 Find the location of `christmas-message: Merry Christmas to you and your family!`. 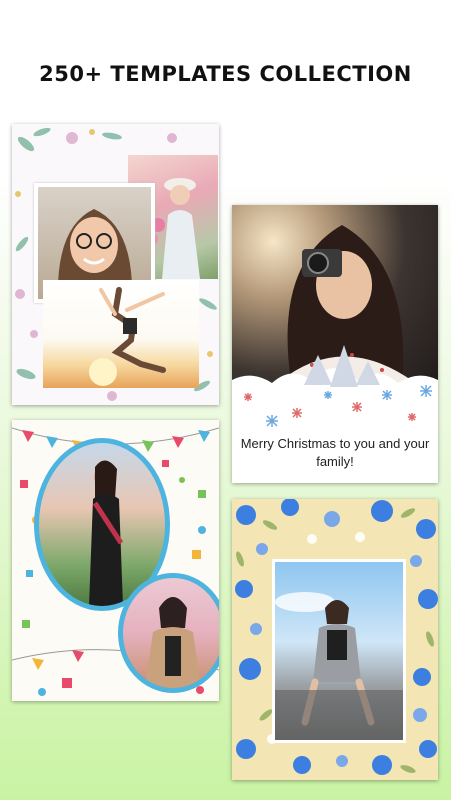

christmas-message: Merry Christmas to you and your family! is located at coordinates (335, 452).